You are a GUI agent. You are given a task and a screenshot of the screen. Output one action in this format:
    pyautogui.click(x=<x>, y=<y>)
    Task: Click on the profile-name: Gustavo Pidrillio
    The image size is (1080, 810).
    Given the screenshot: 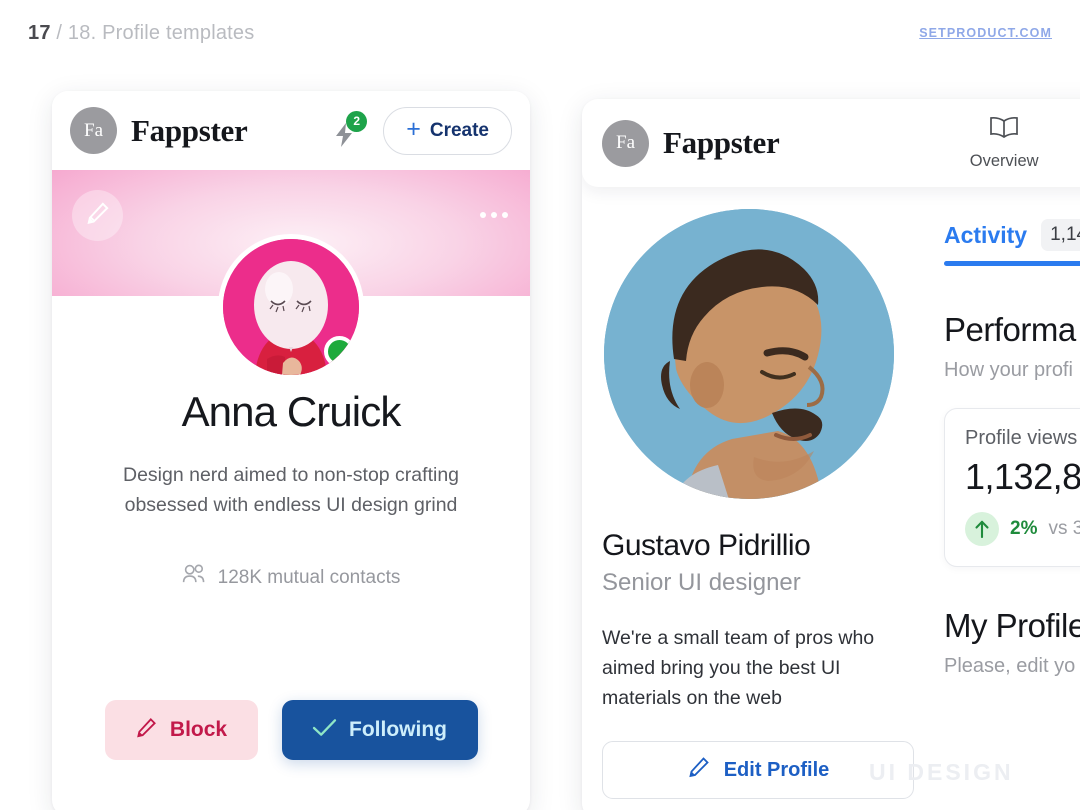 What is the action you would take?
    pyautogui.click(x=706, y=545)
    